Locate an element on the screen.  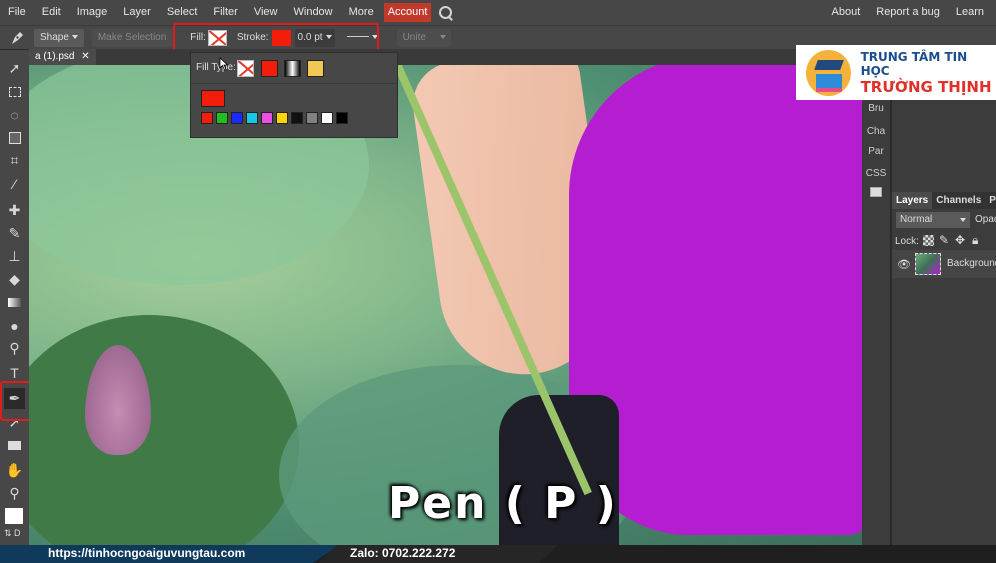
foreground-color-swatch is located at coordinates (14, 516).